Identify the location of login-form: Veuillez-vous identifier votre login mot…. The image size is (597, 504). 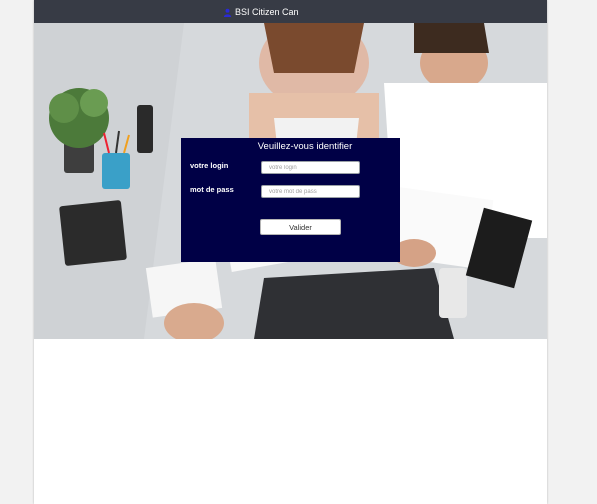
(290, 200).